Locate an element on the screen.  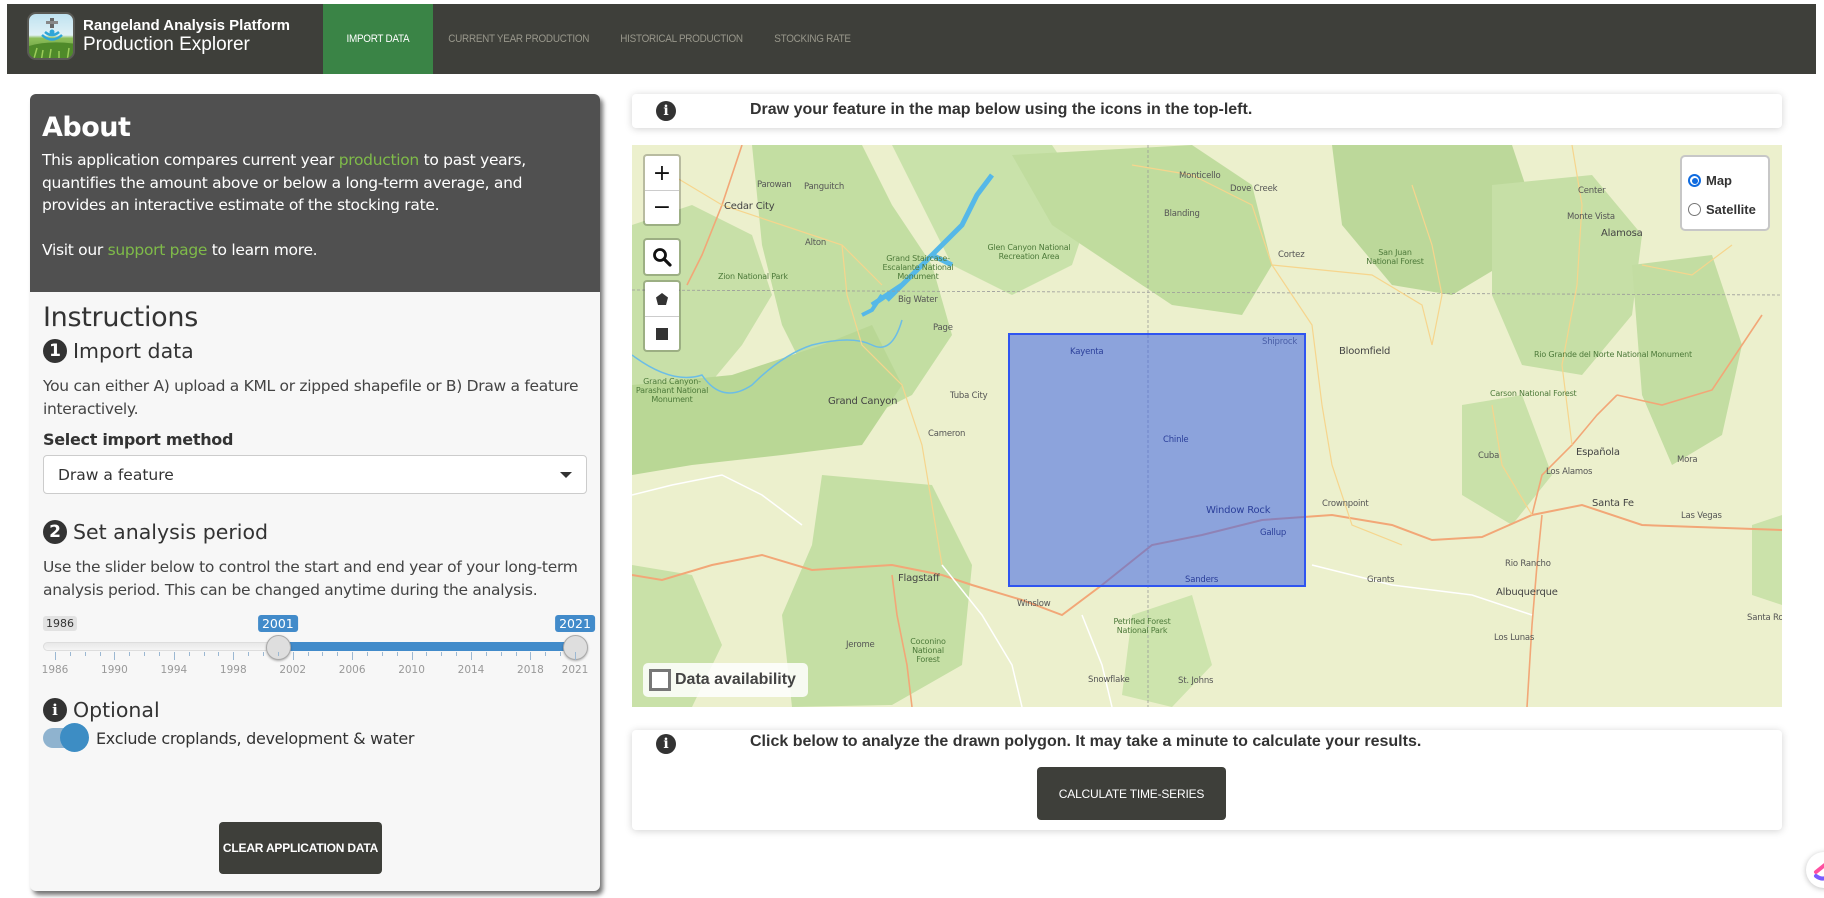
step1-title: Import data is located at coordinates (133, 351).